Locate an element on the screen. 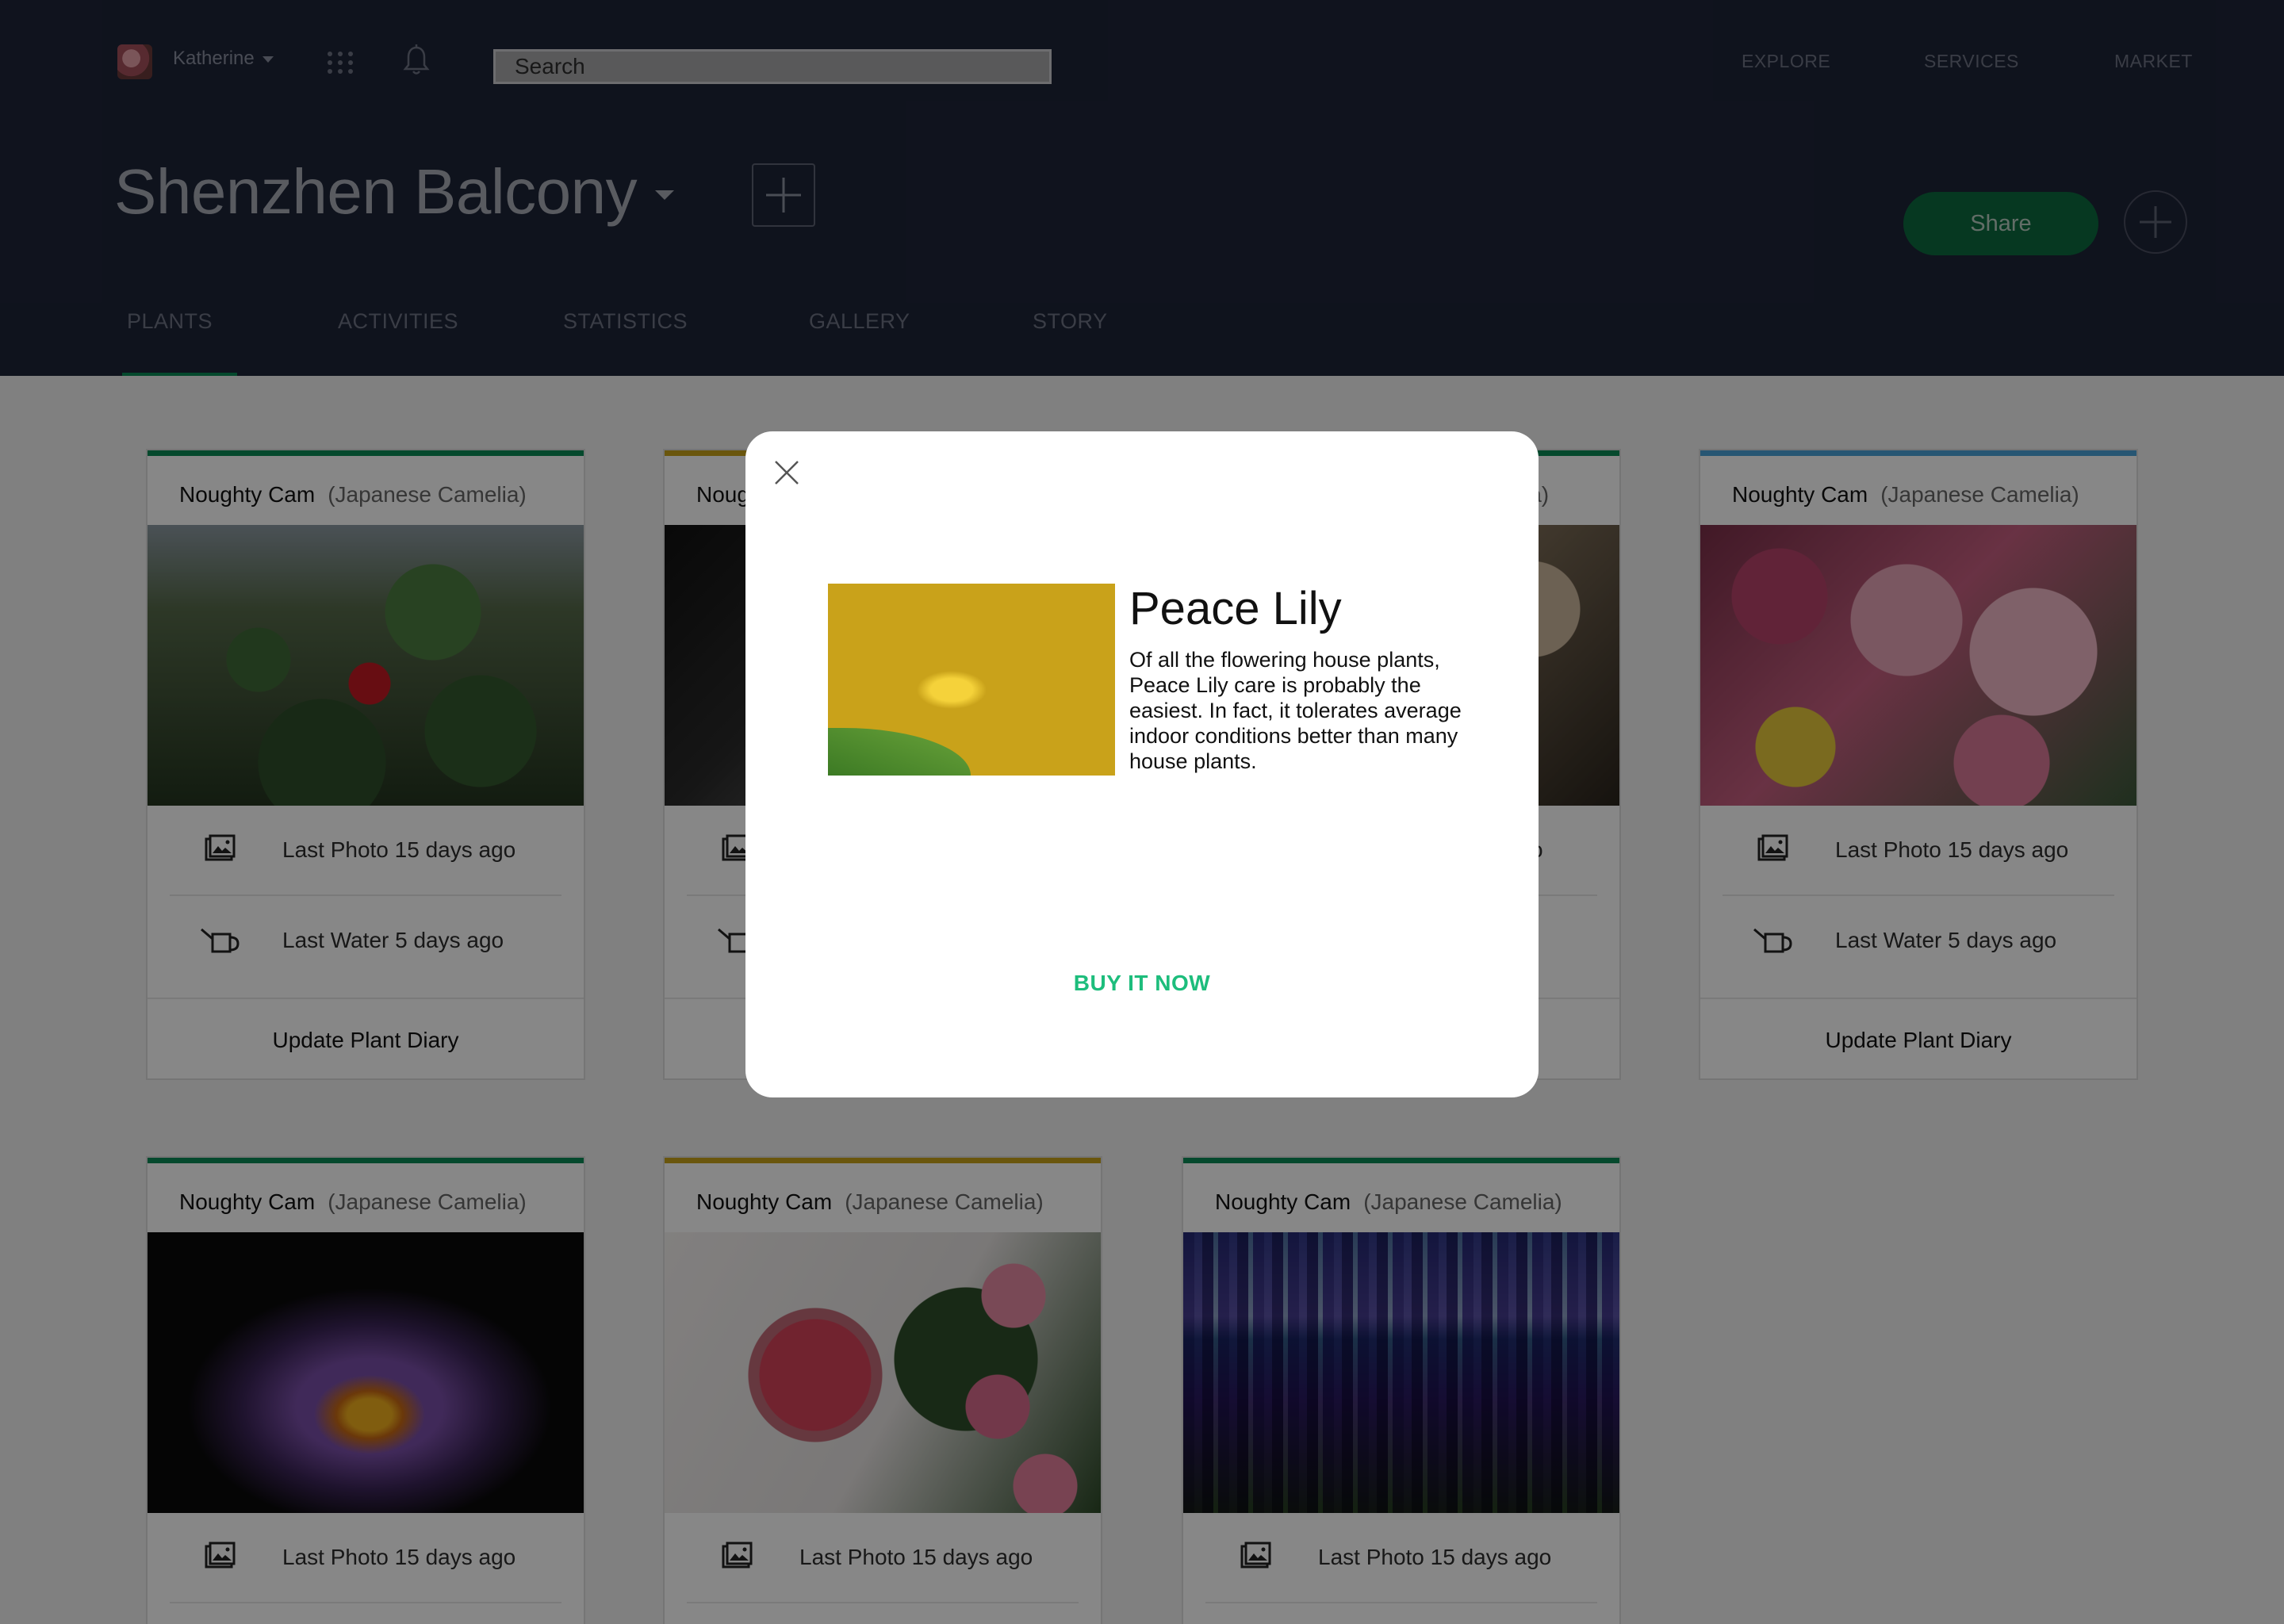 The width and height of the screenshot is (2284, 1624). buy-it-now-button: BUY IT NOW is located at coordinates (1142, 983).